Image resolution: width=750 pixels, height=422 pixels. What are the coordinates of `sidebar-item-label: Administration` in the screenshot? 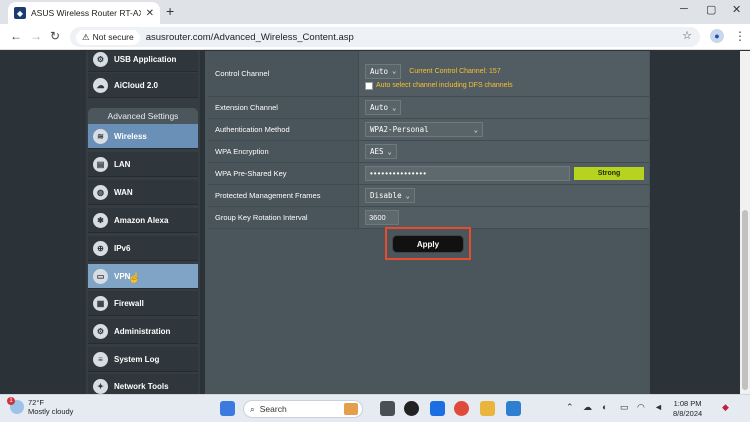 It's located at (142, 331).